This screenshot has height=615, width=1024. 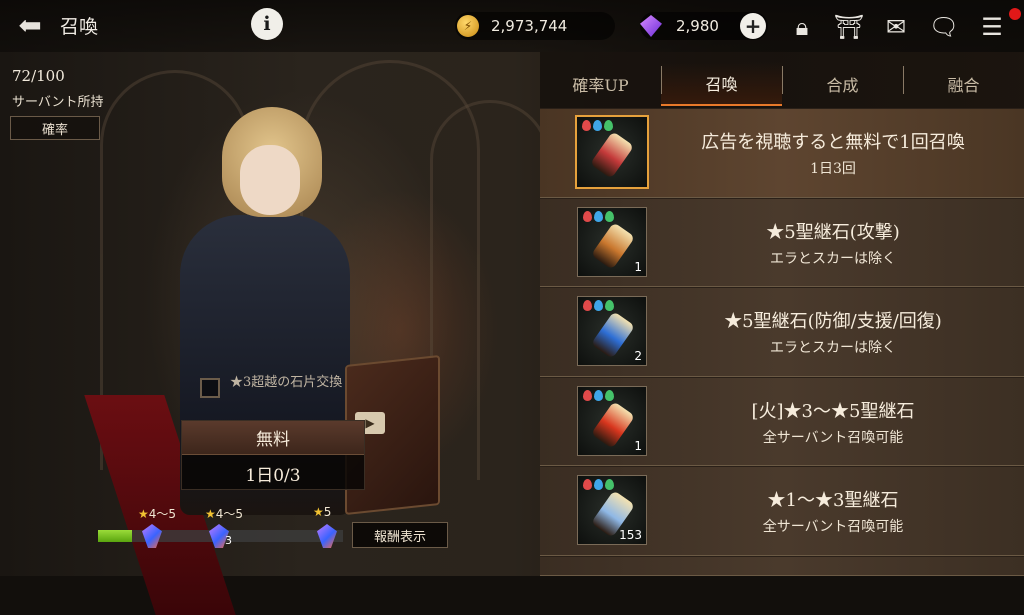 What do you see at coordinates (833, 321) in the screenshot?
I see `summon-title: ★5聖継石(防御/支援/回復)` at bounding box center [833, 321].